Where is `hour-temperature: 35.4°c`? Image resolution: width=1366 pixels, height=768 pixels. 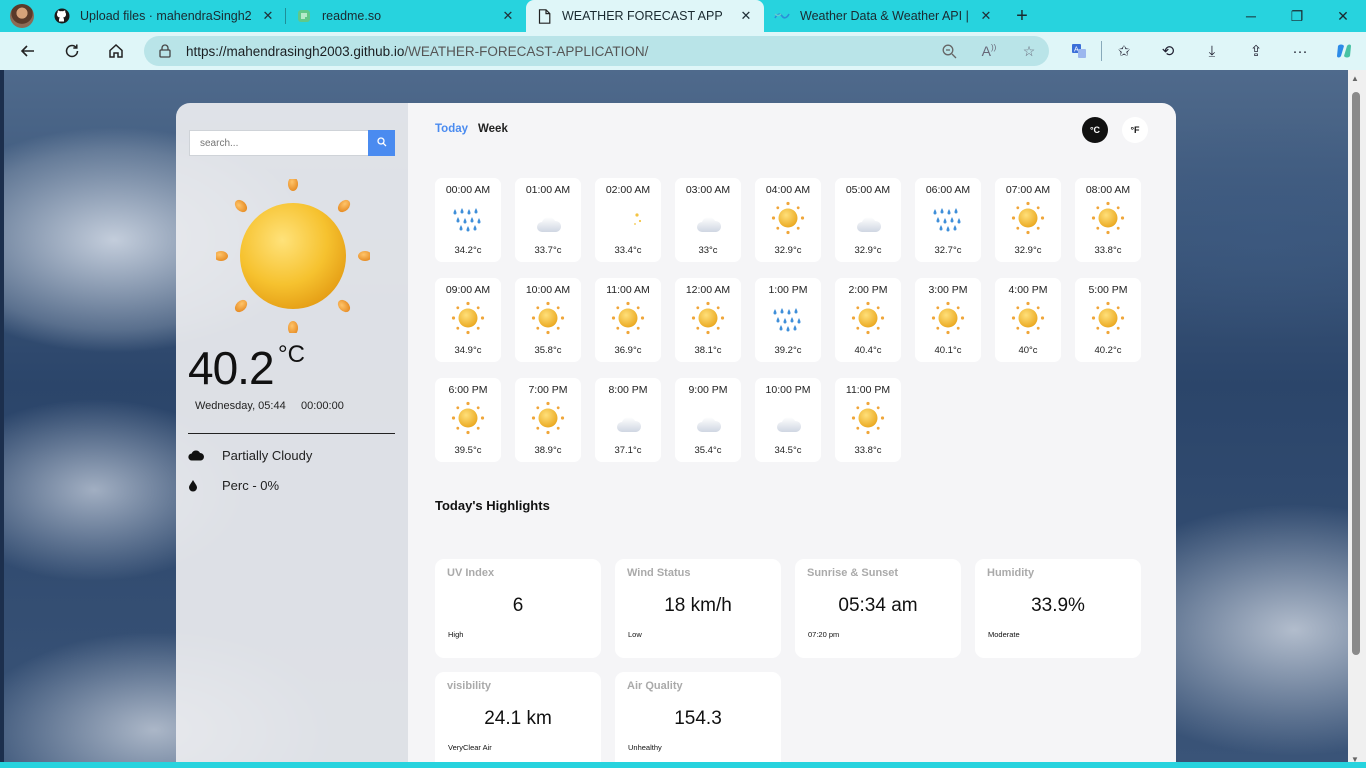
hour-temperature: 35.4°c is located at coordinates (708, 450).